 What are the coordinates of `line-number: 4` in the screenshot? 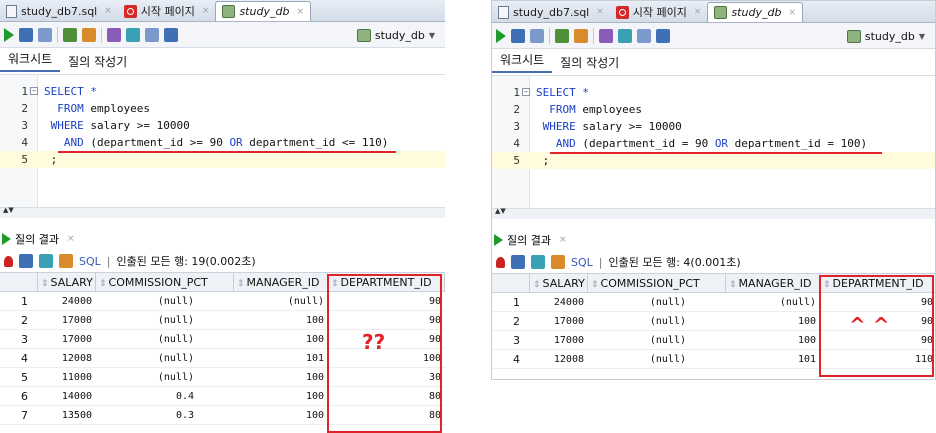 It's located at (24, 142).